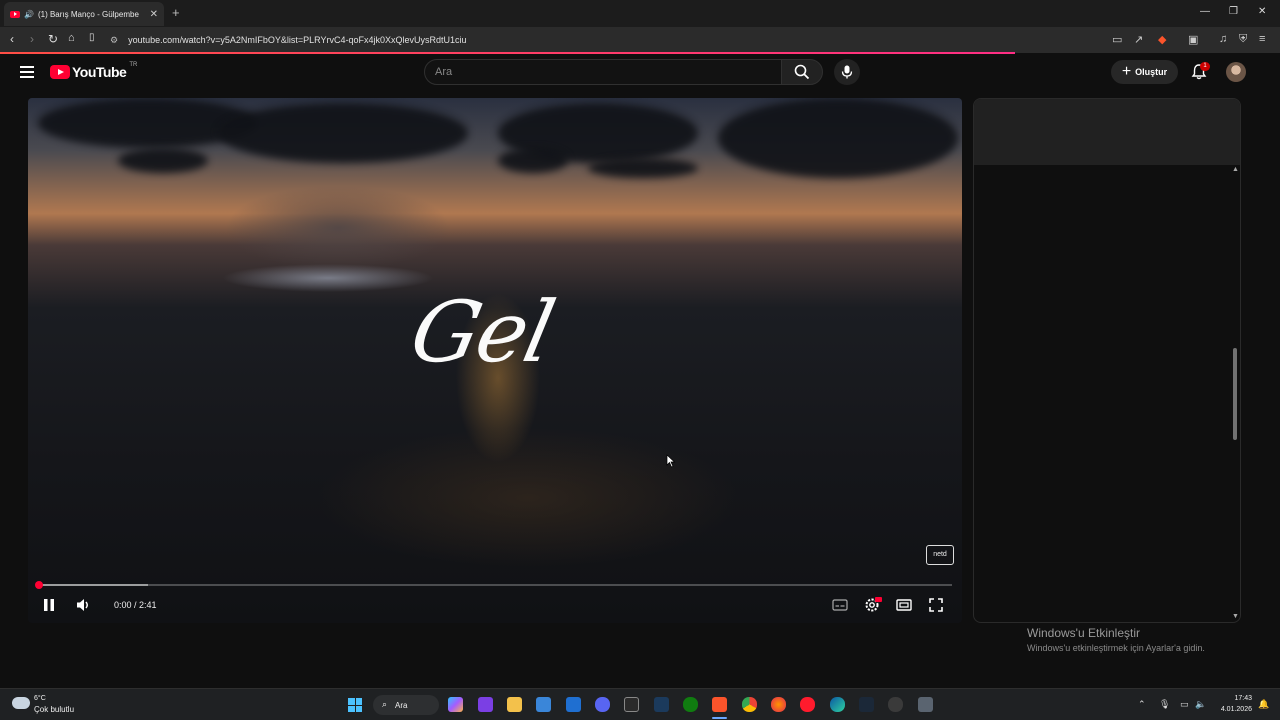  What do you see at coordinates (802, 72) in the screenshot?
I see `search-button` at bounding box center [802, 72].